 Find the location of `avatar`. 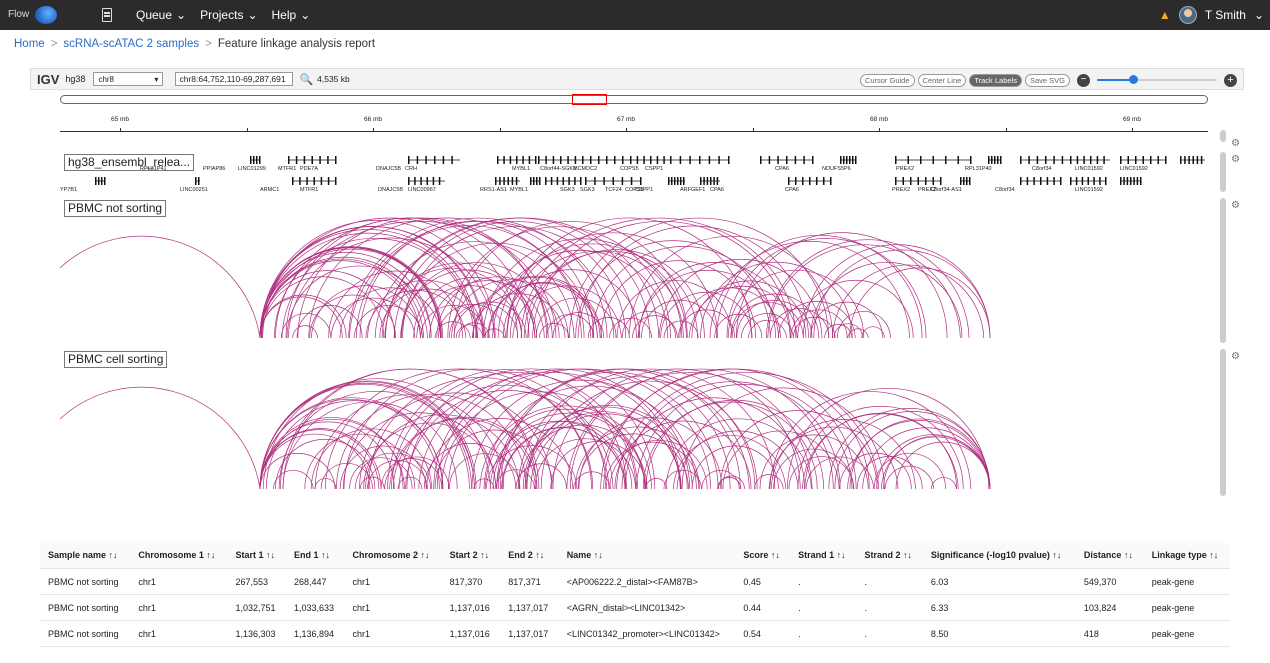

avatar is located at coordinates (1187, 15).